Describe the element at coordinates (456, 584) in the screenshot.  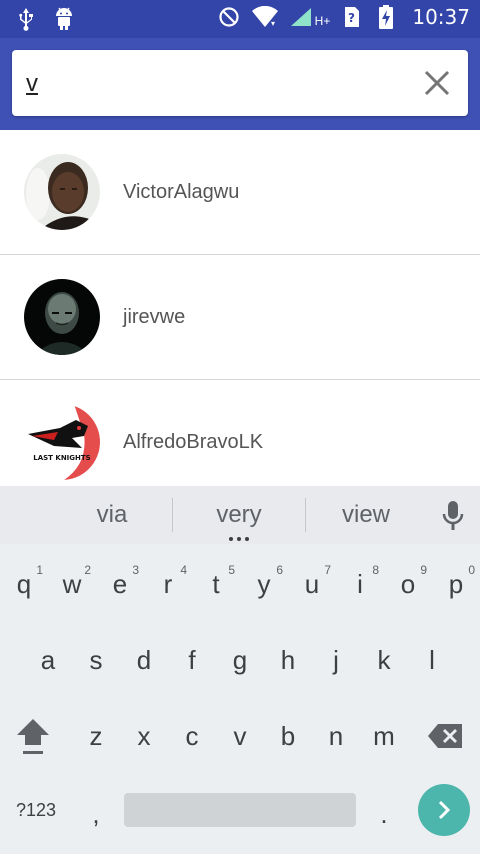
I see `key-p: p0` at that location.